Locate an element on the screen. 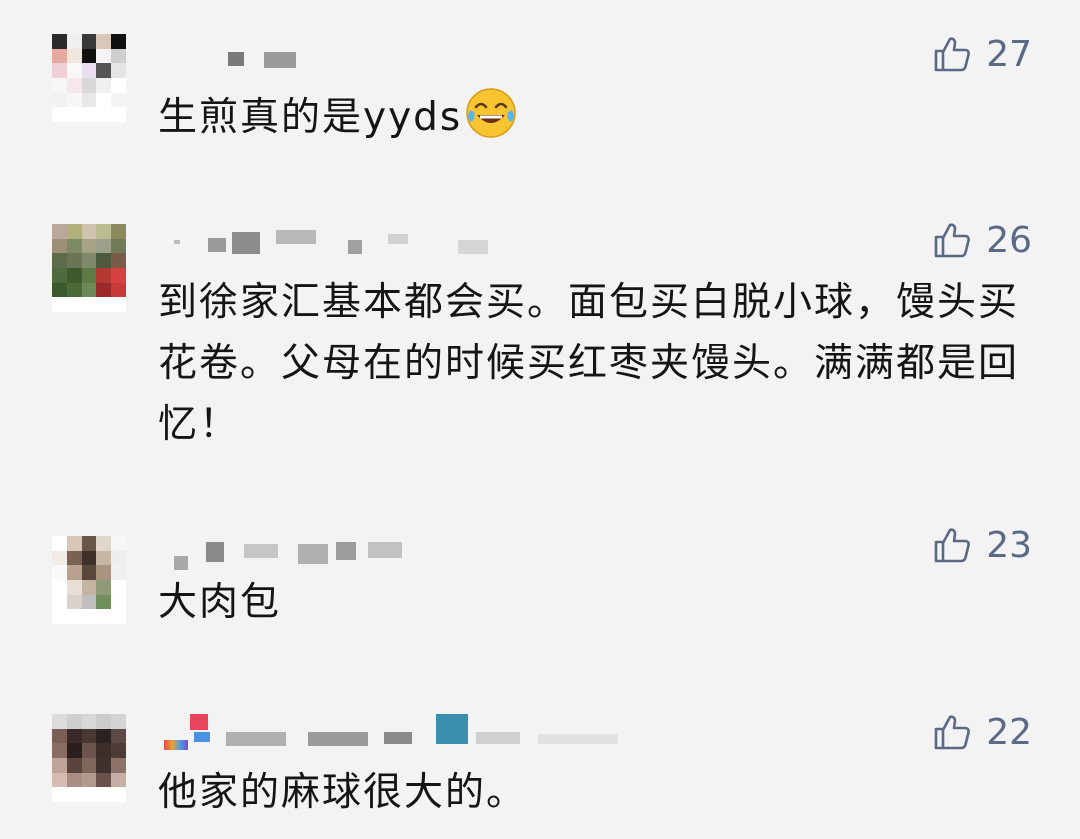 The image size is (1080, 839). like-count: 23 is located at coordinates (1009, 545).